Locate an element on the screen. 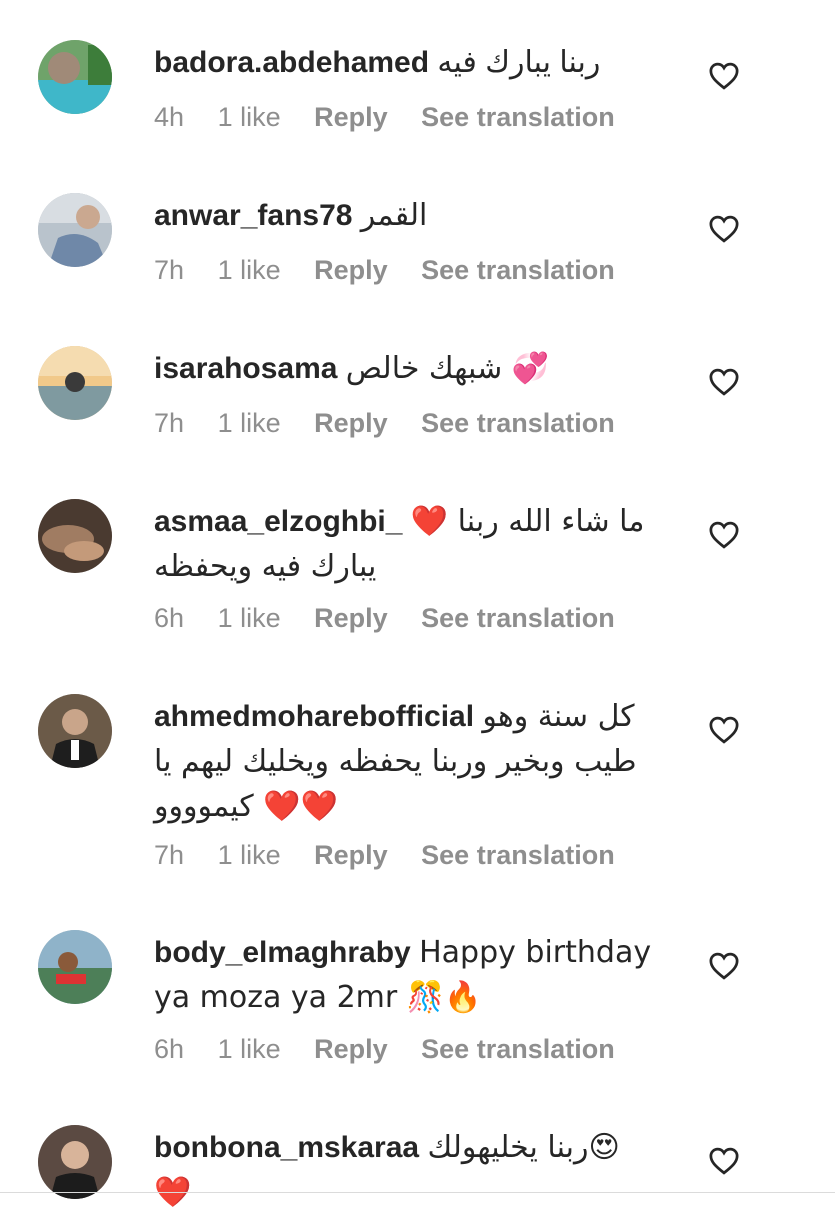 This screenshot has width=835, height=1215. comment-username: anwar_fans78 is located at coordinates (253, 215).